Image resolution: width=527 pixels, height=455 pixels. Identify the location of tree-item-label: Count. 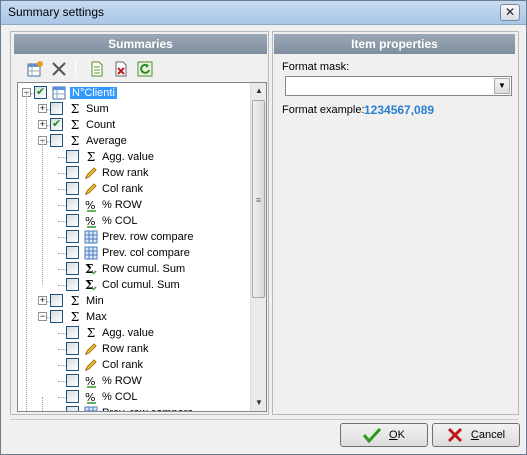
(100, 125).